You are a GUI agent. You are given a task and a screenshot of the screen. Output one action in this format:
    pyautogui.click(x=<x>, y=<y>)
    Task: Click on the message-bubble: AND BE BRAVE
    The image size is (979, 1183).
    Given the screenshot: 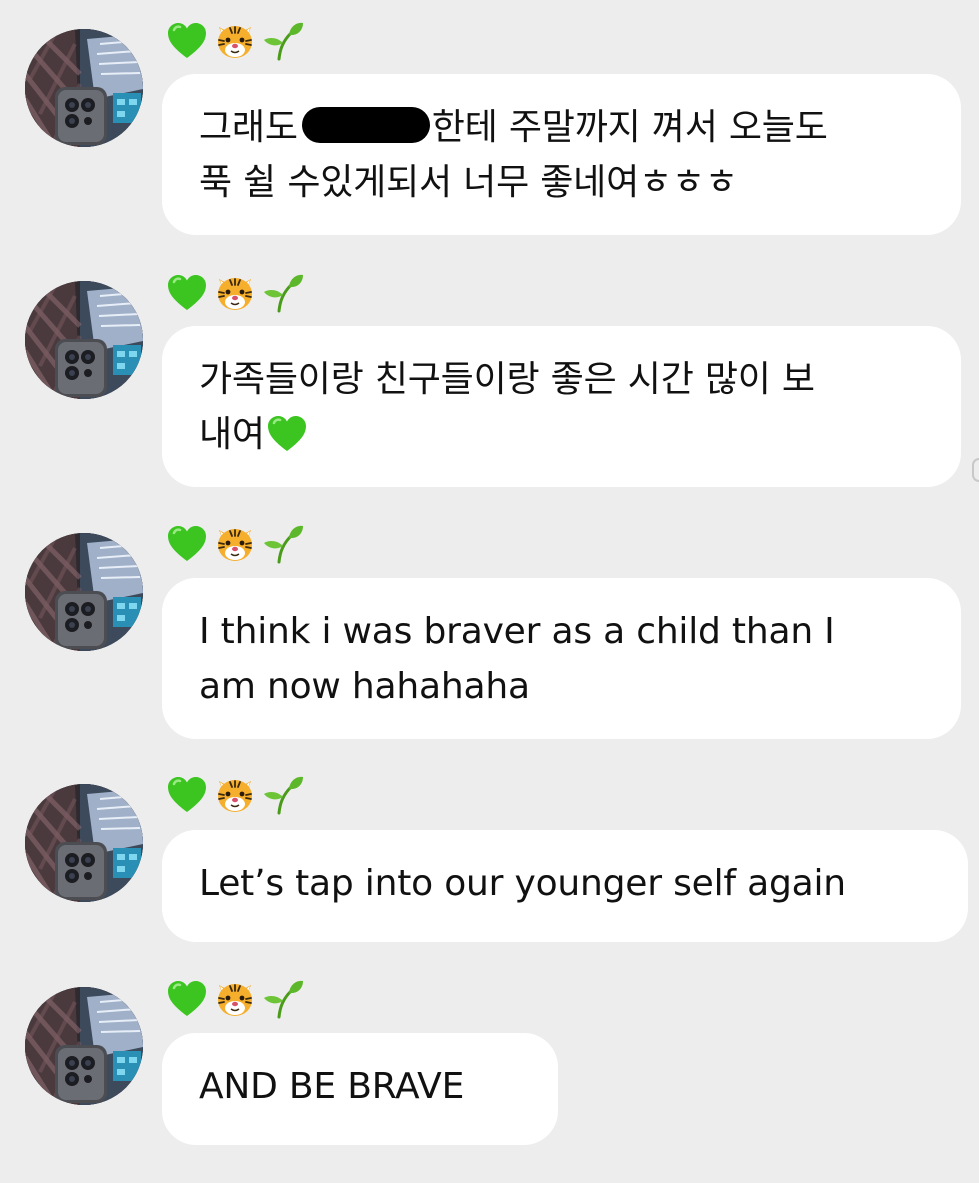 What is the action you would take?
    pyautogui.click(x=360, y=1089)
    